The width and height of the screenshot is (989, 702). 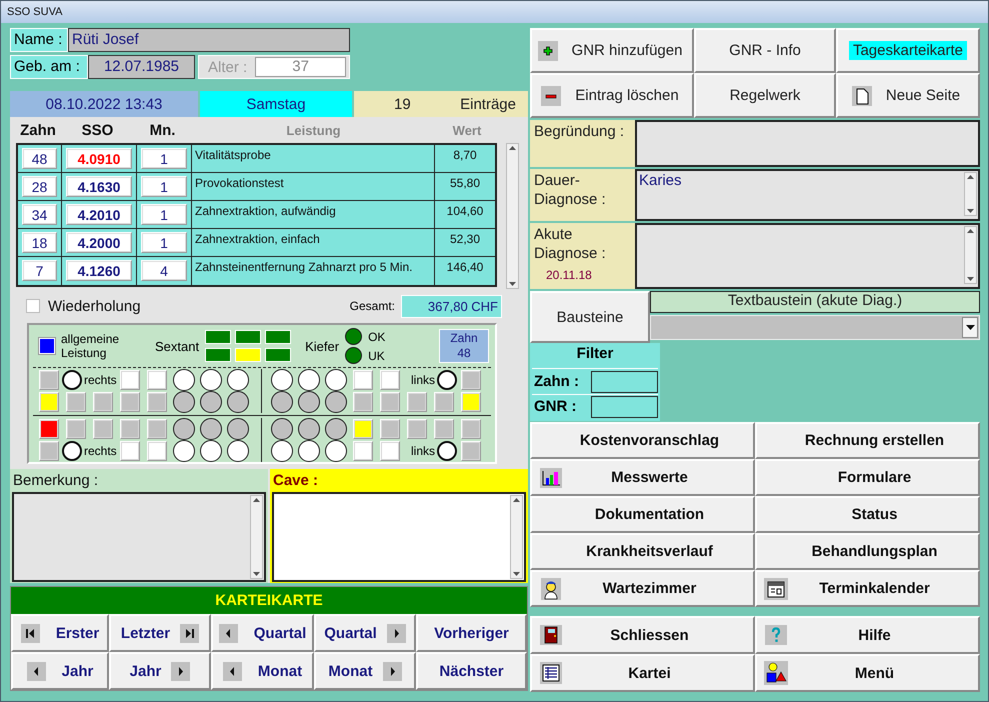 I want to click on action-button: Terminkalender, so click(x=867, y=588).